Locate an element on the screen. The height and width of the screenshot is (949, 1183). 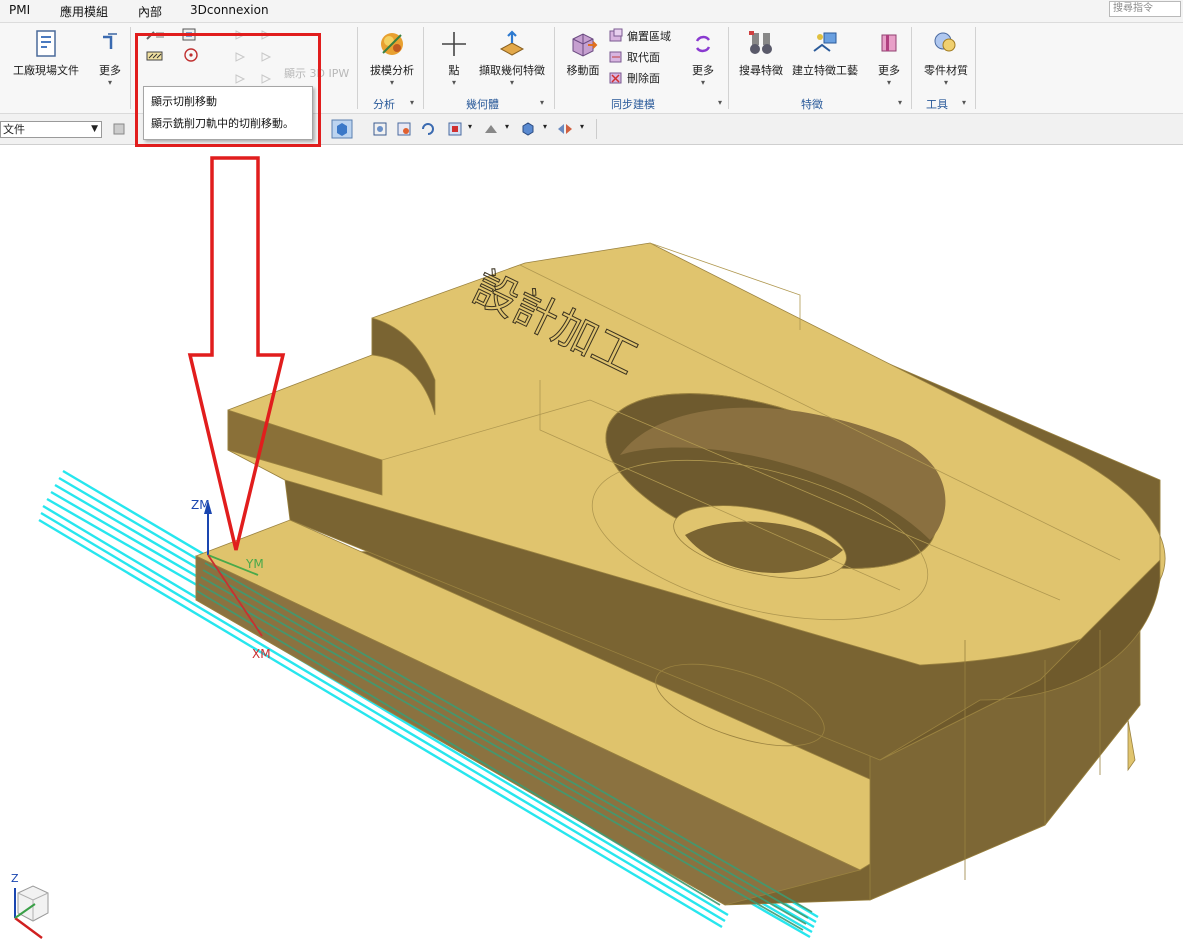
point-label: 點 is located at coordinates (454, 70).